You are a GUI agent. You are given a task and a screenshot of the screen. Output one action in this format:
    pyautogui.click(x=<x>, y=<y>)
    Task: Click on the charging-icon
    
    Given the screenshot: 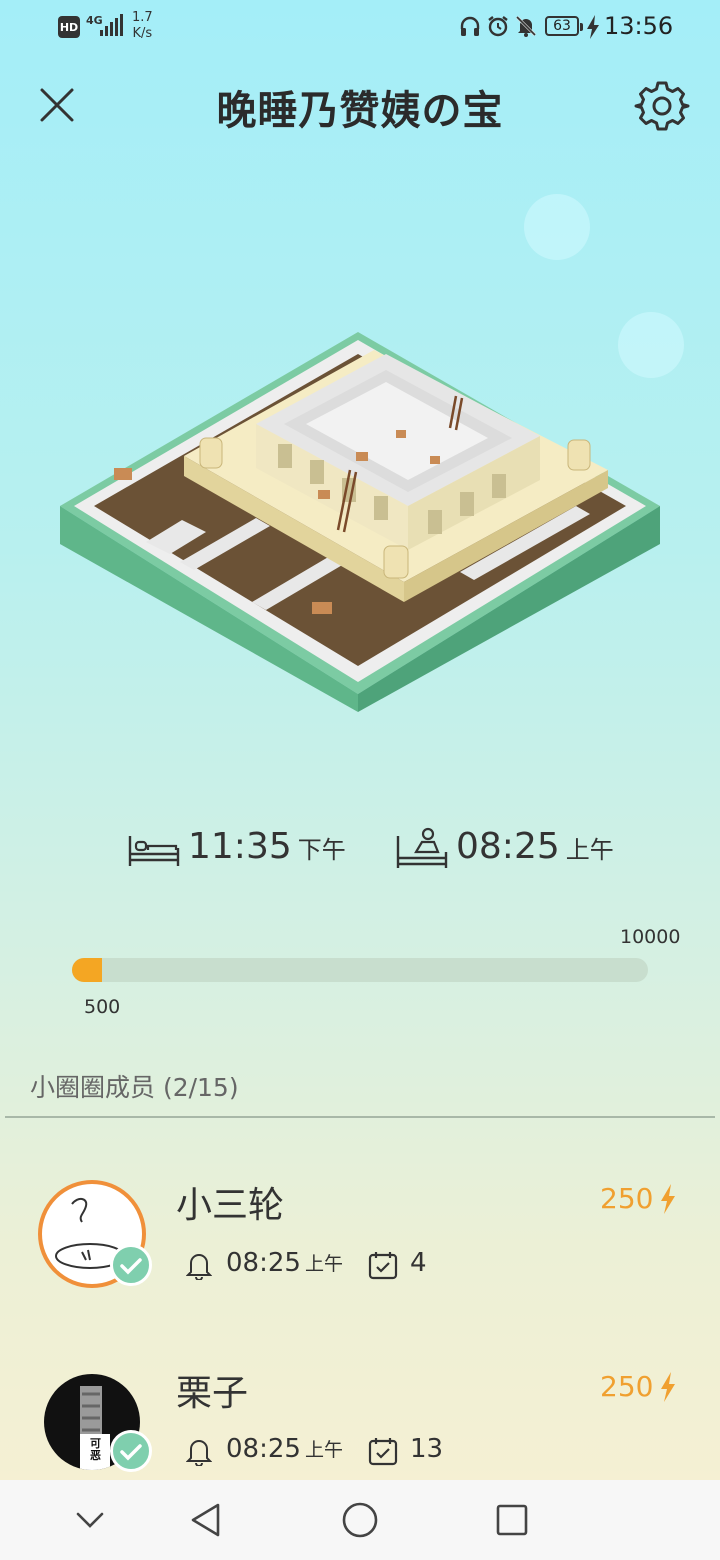 What is the action you would take?
    pyautogui.click(x=593, y=27)
    